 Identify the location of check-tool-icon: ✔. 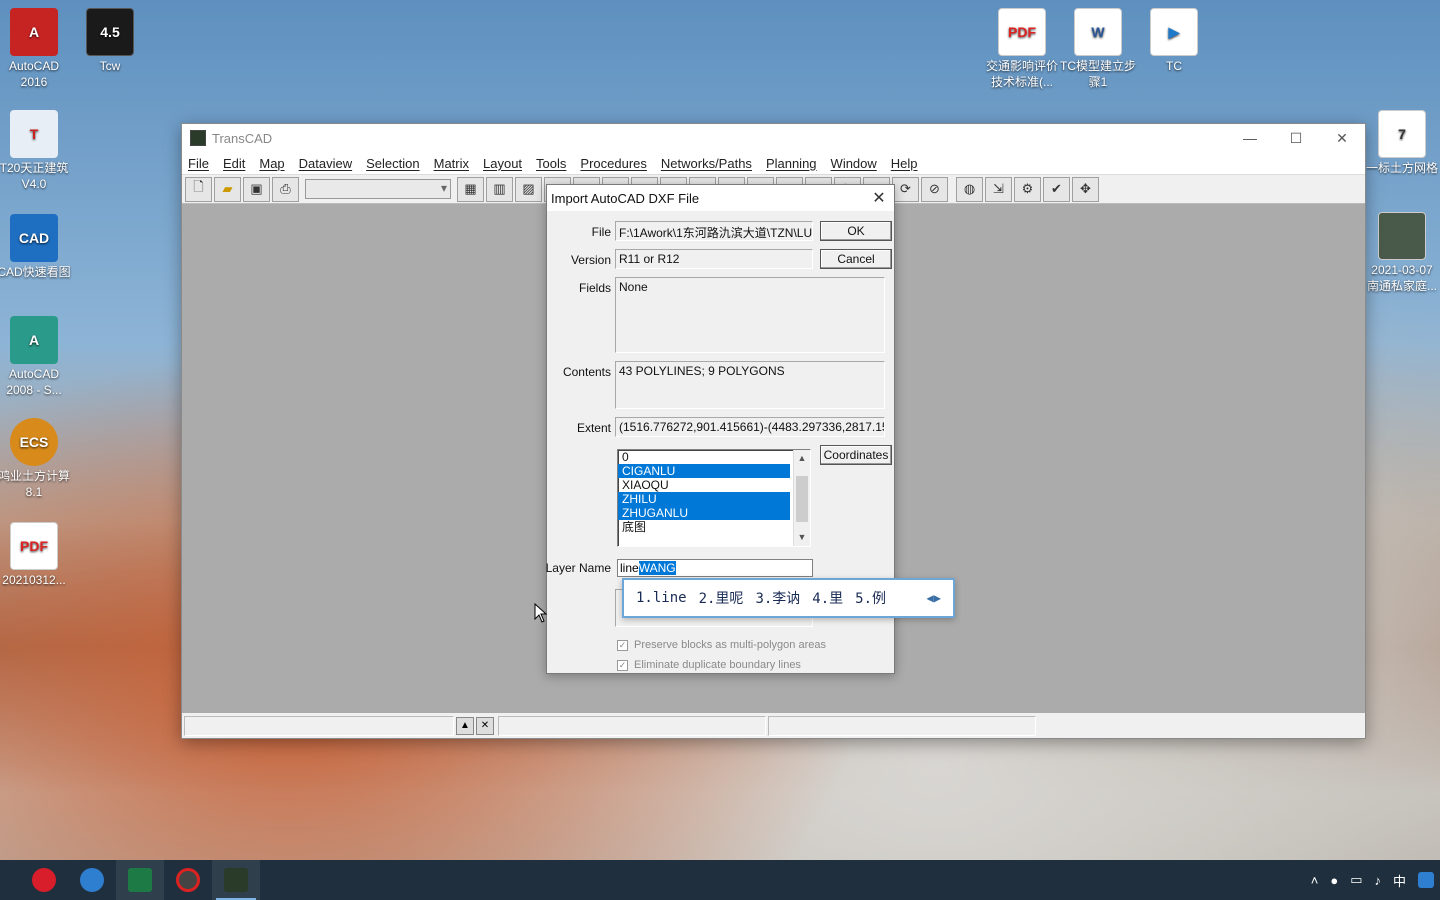
(1056, 189).